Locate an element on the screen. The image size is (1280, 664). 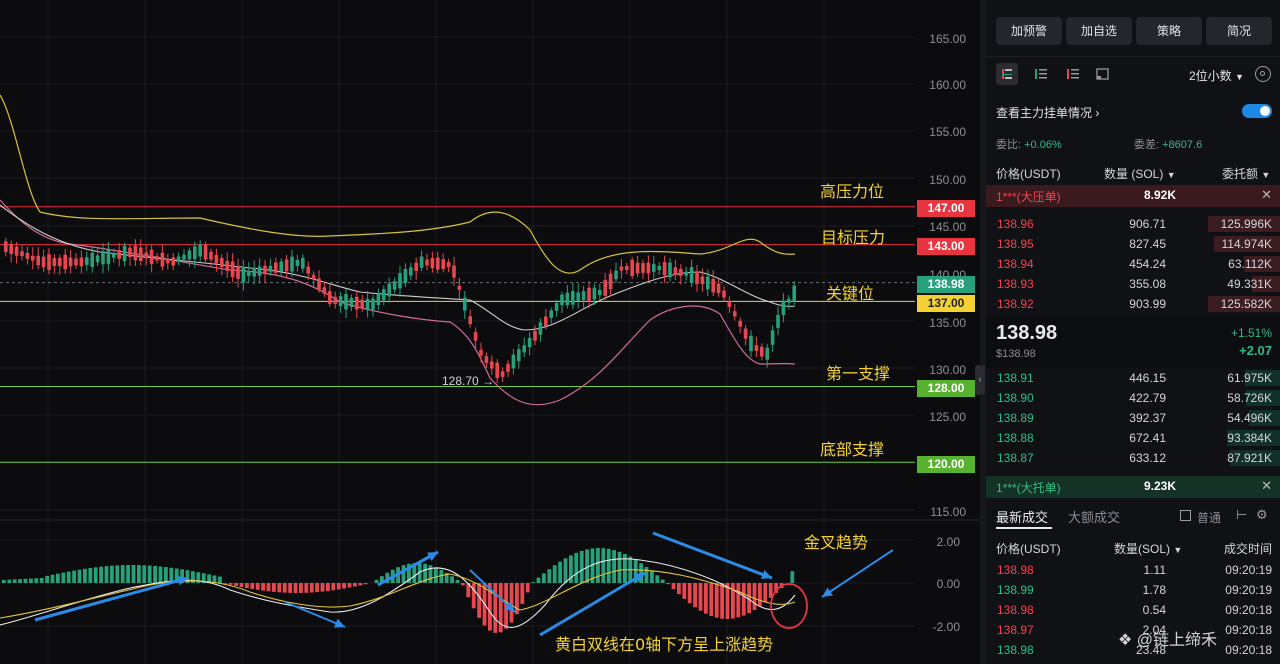
order-qty: 903.99 is located at coordinates (1147, 304).